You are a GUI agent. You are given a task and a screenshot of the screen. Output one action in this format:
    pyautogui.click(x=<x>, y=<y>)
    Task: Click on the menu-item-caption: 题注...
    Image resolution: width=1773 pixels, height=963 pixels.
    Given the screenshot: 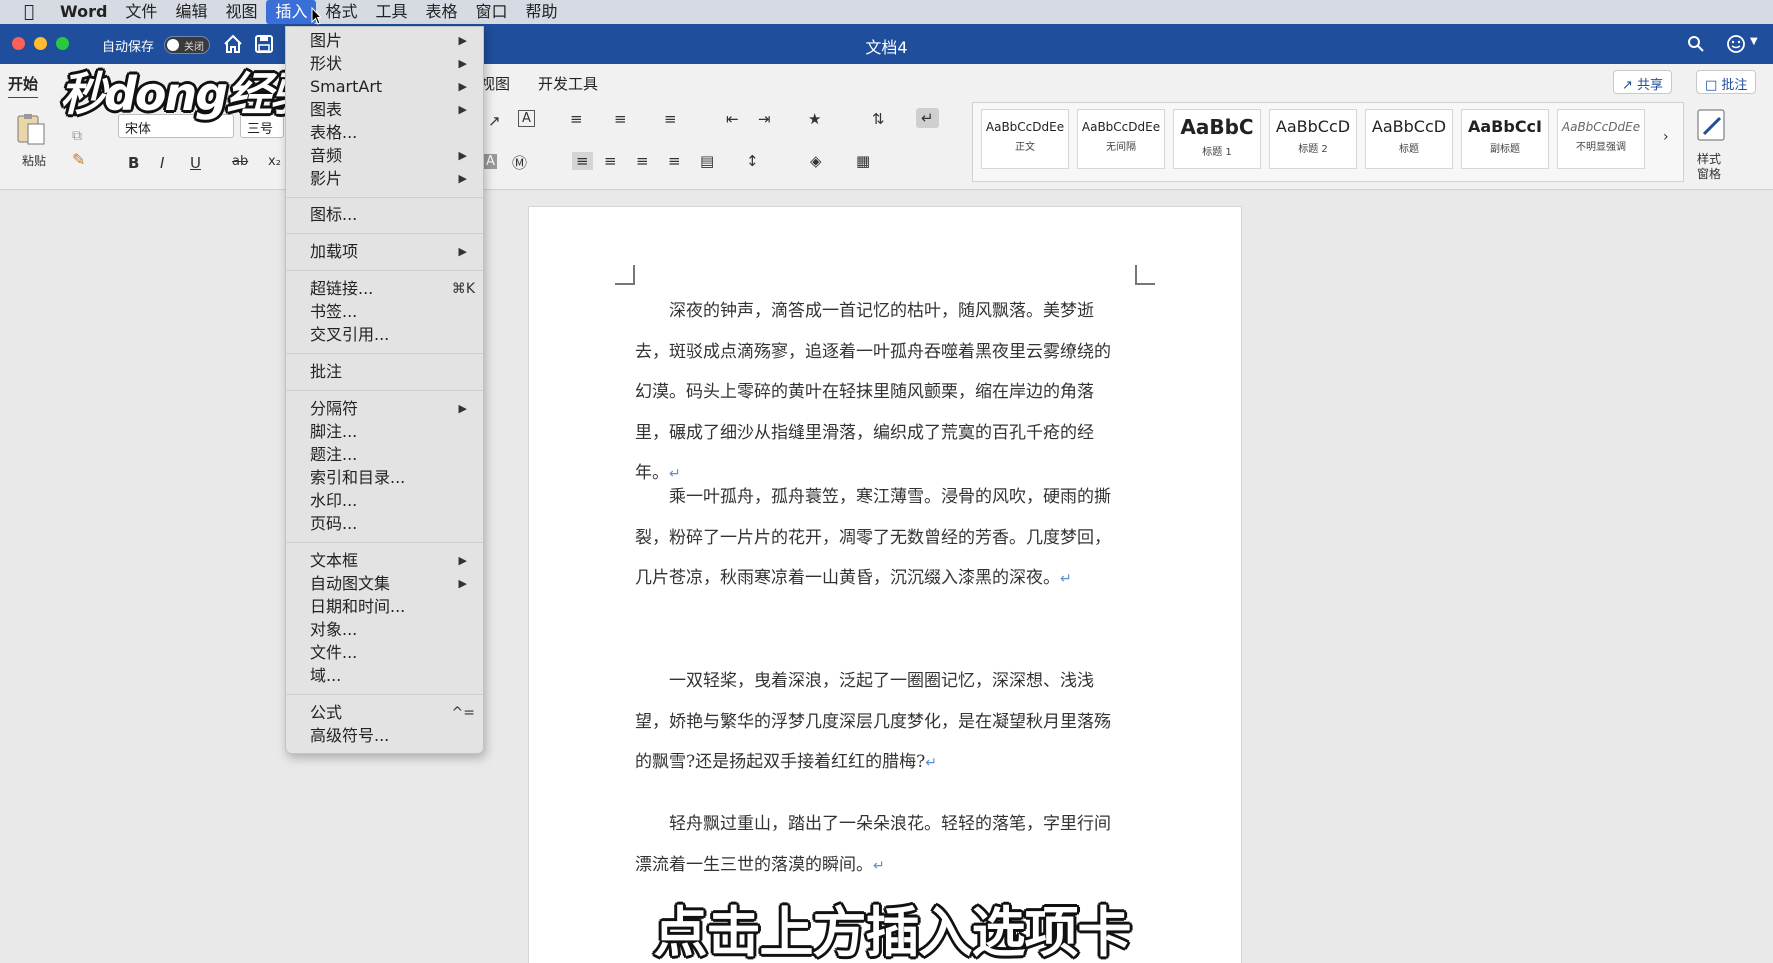 What is the action you would take?
    pyautogui.click(x=392, y=455)
    